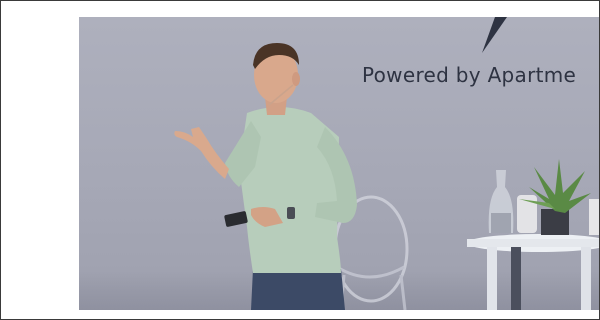 The width and height of the screenshot is (600, 320). I want to click on glass-carafe, so click(501, 201).